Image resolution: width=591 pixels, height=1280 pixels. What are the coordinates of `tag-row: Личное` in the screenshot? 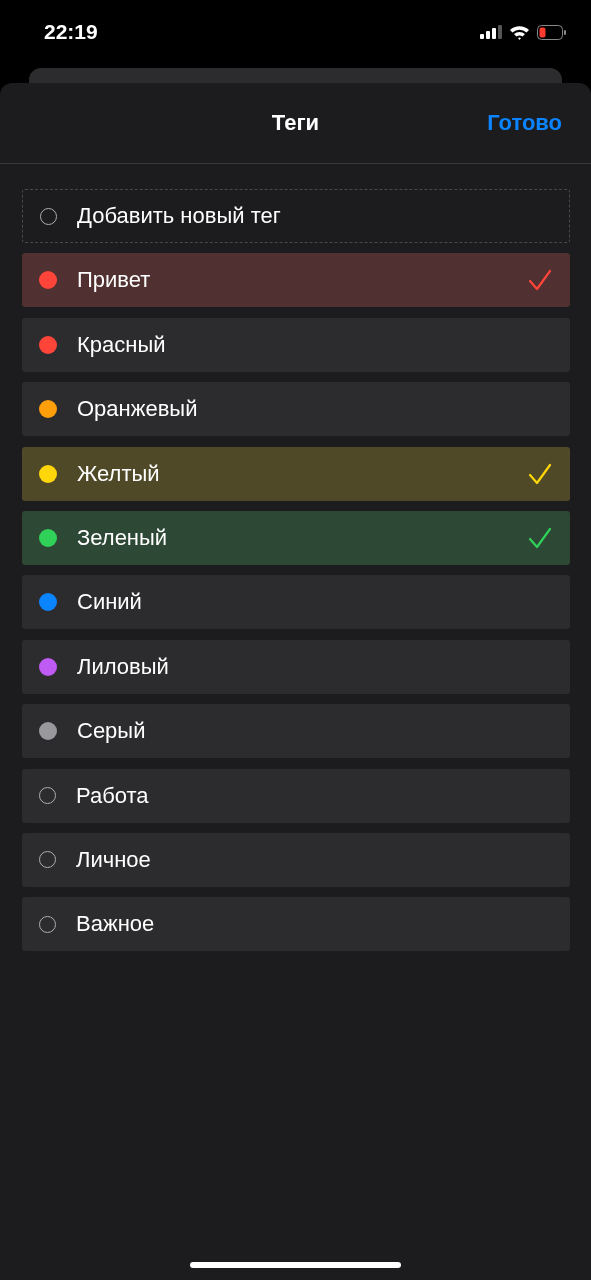 It's located at (296, 859).